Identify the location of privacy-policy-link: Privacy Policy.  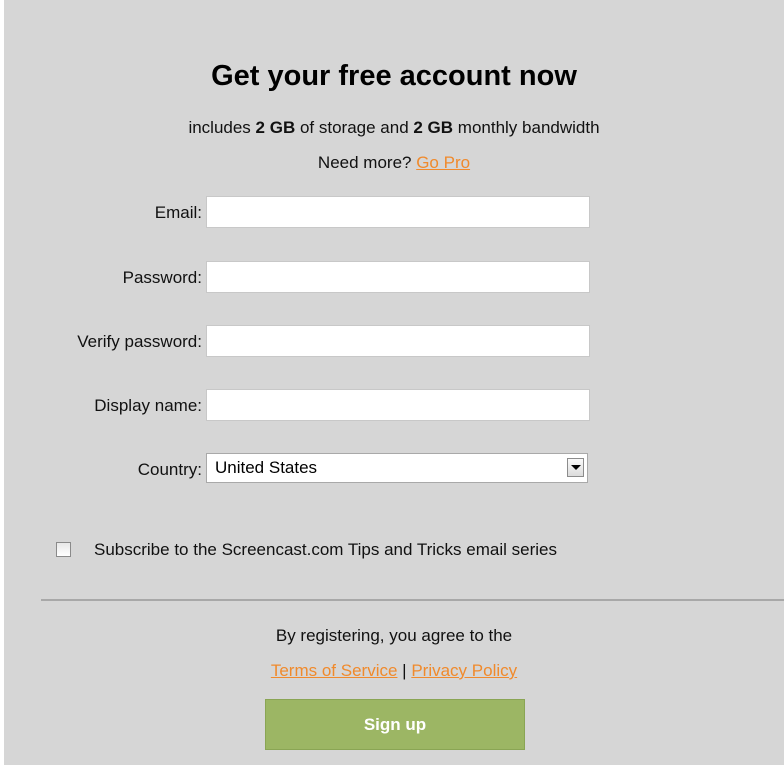
(464, 670).